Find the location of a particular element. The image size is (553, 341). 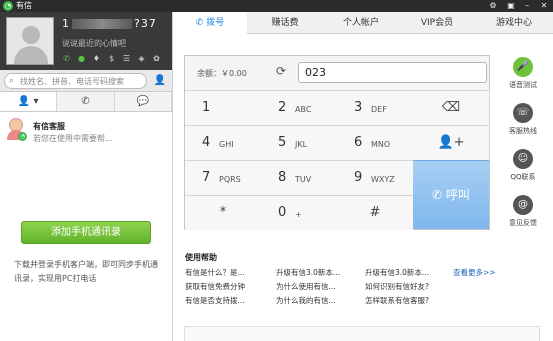

tab-messages: 💬 is located at coordinates (143, 101).